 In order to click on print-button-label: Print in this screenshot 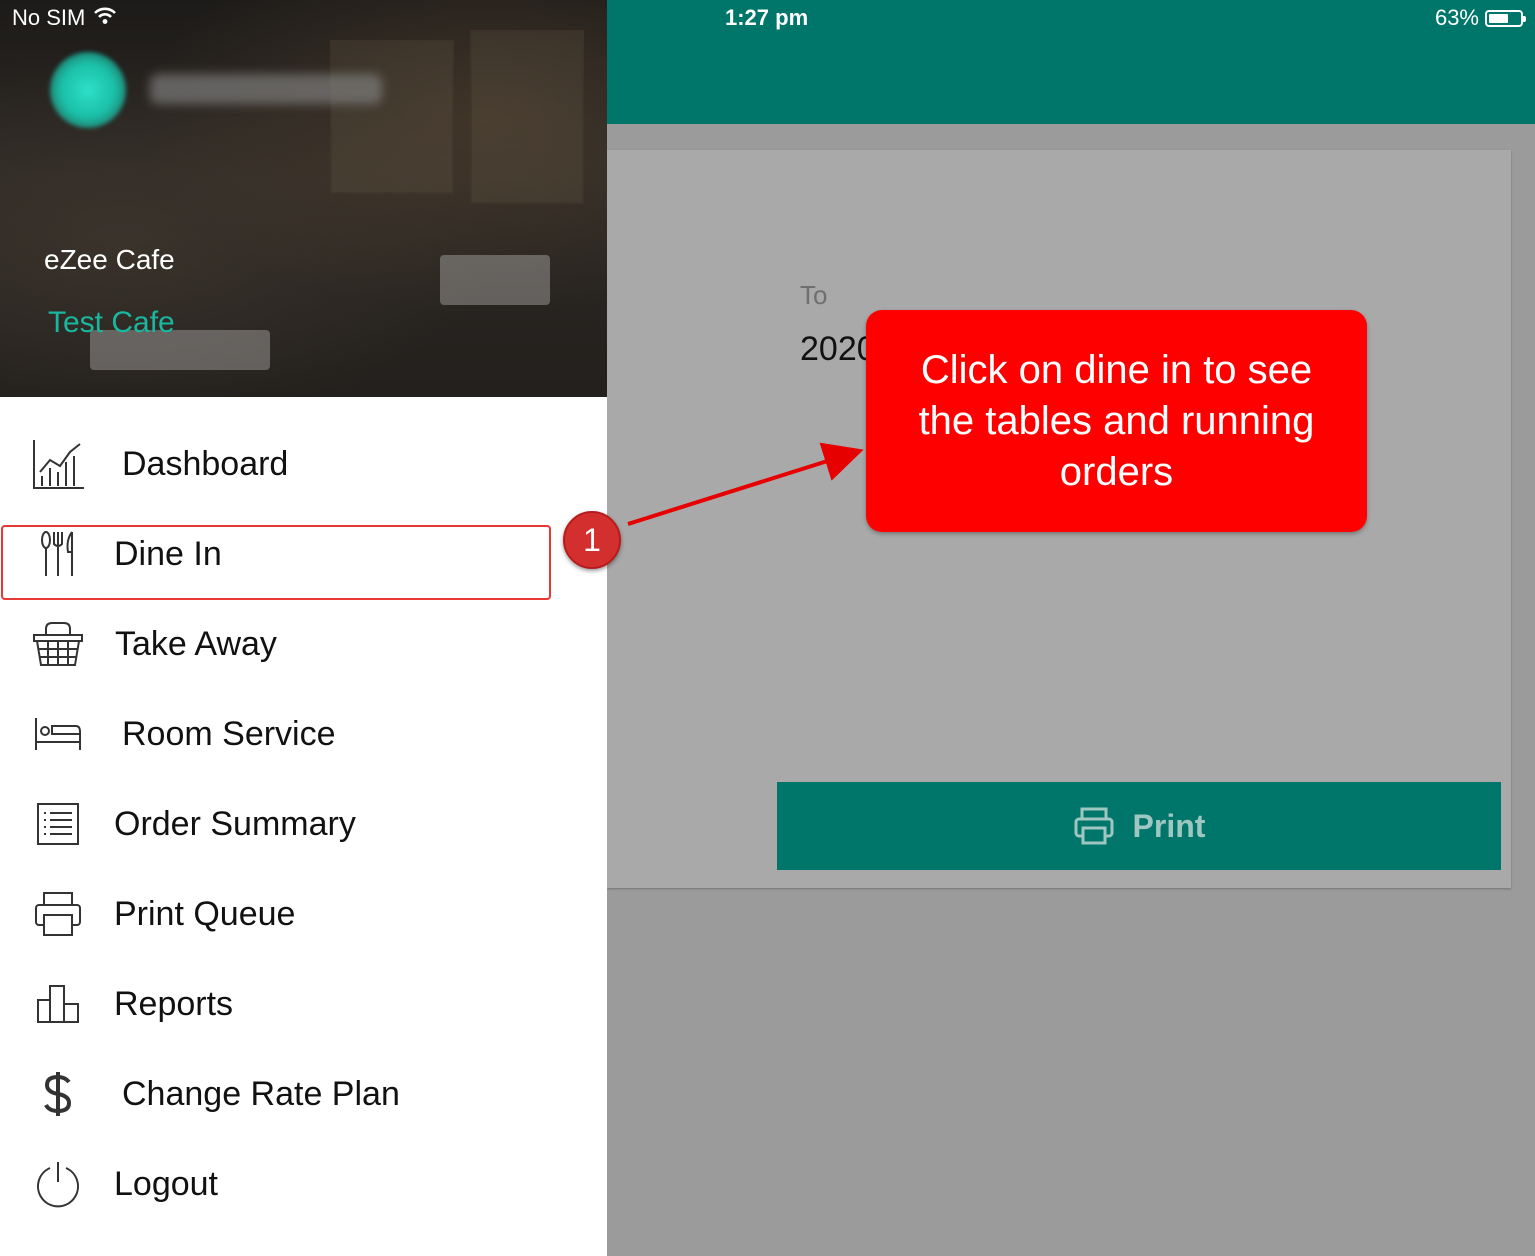, I will do `click(1169, 825)`.